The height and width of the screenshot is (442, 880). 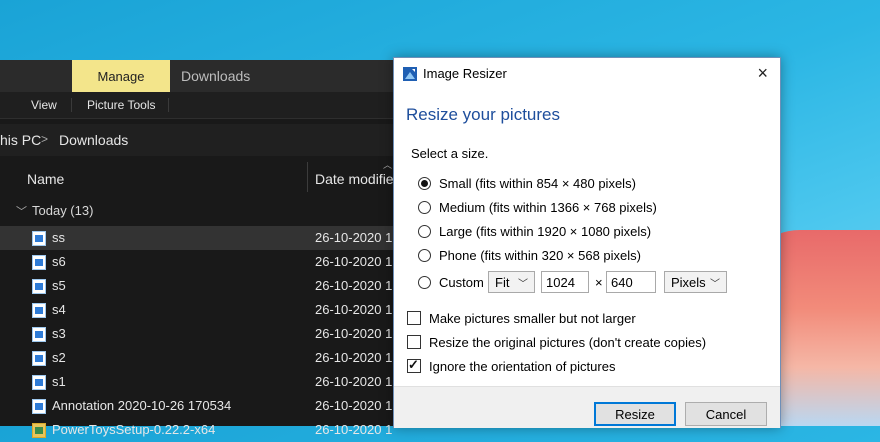 I want to click on list-item: s2 26-10-2020 1, so click(x=210, y=358).